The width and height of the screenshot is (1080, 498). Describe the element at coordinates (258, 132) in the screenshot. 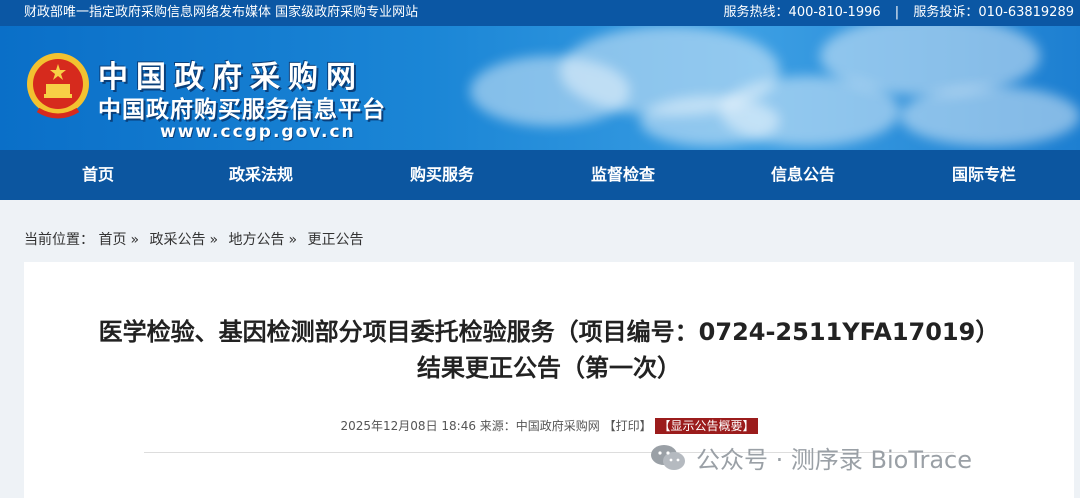

I see `site-logo-url: www.ccgp.gov.cn` at that location.